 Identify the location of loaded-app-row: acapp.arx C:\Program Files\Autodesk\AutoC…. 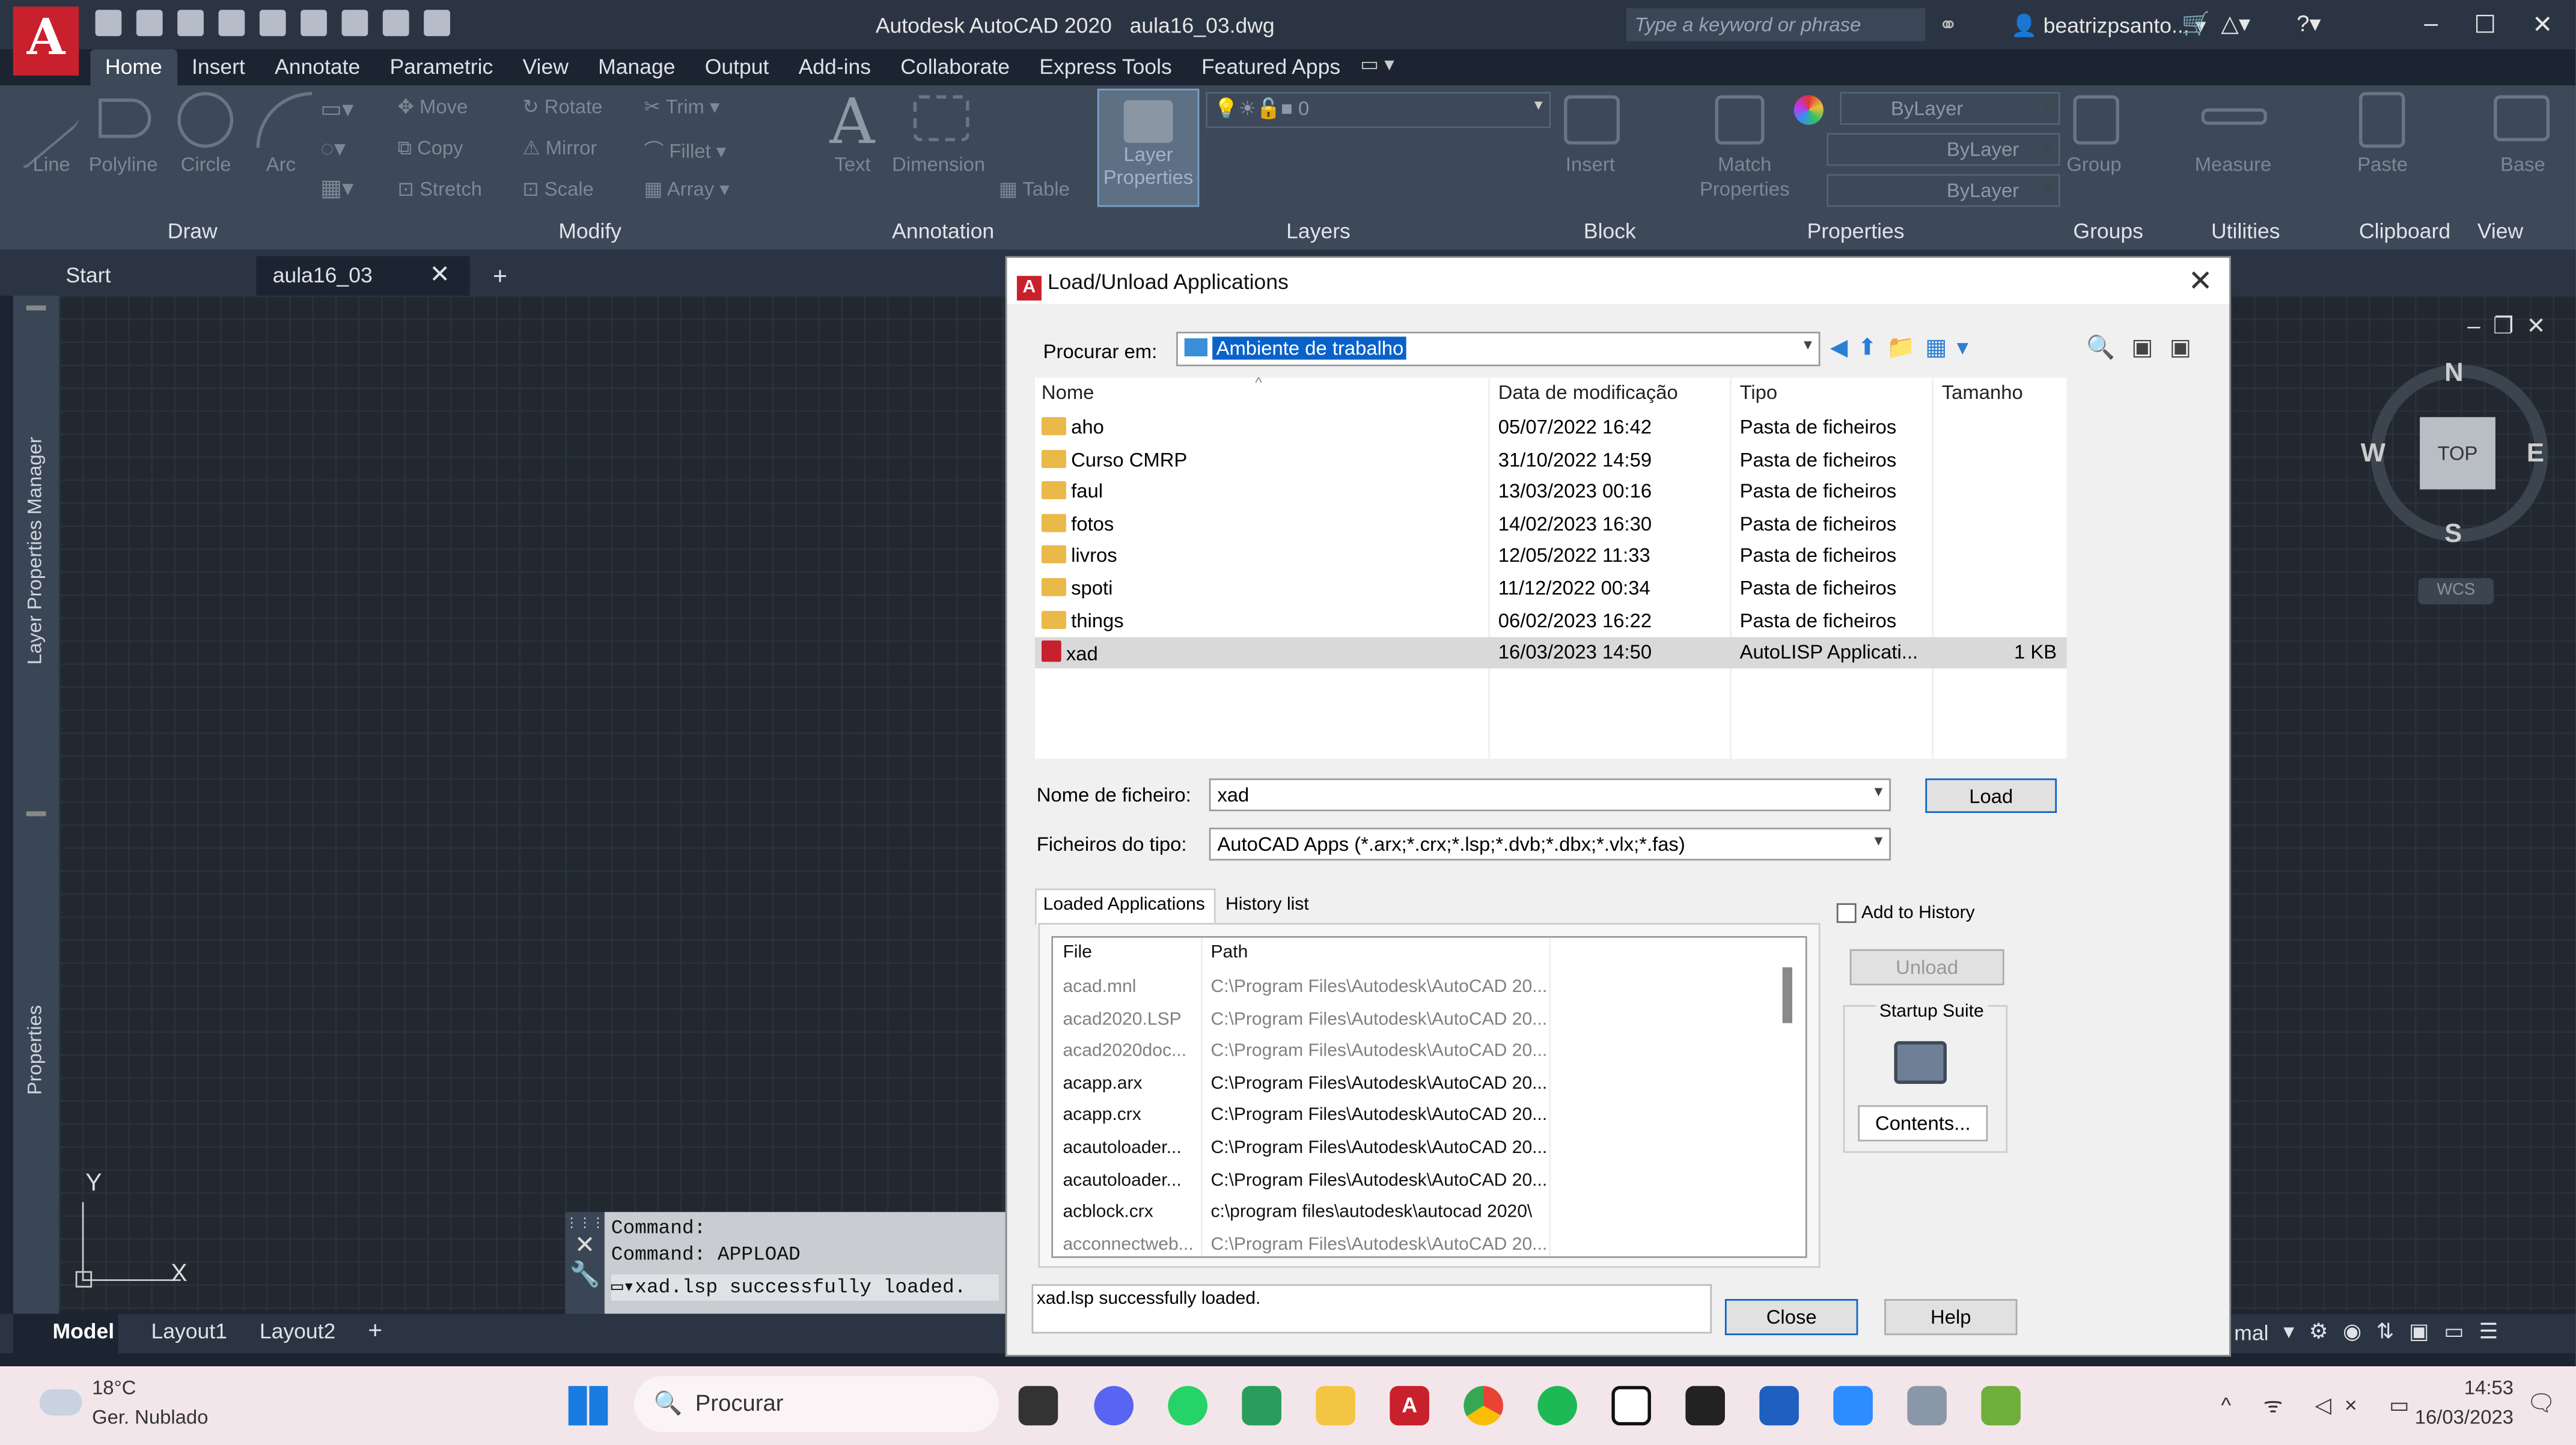
(1421, 1089).